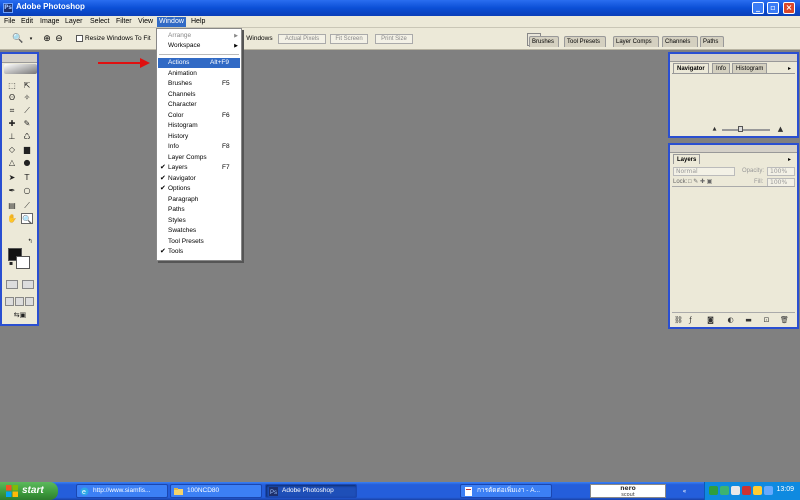 This screenshot has height=500, width=800. Describe the element at coordinates (199, 63) in the screenshot. I see `window-menu-item-actions: Actions Alt+F9` at that location.